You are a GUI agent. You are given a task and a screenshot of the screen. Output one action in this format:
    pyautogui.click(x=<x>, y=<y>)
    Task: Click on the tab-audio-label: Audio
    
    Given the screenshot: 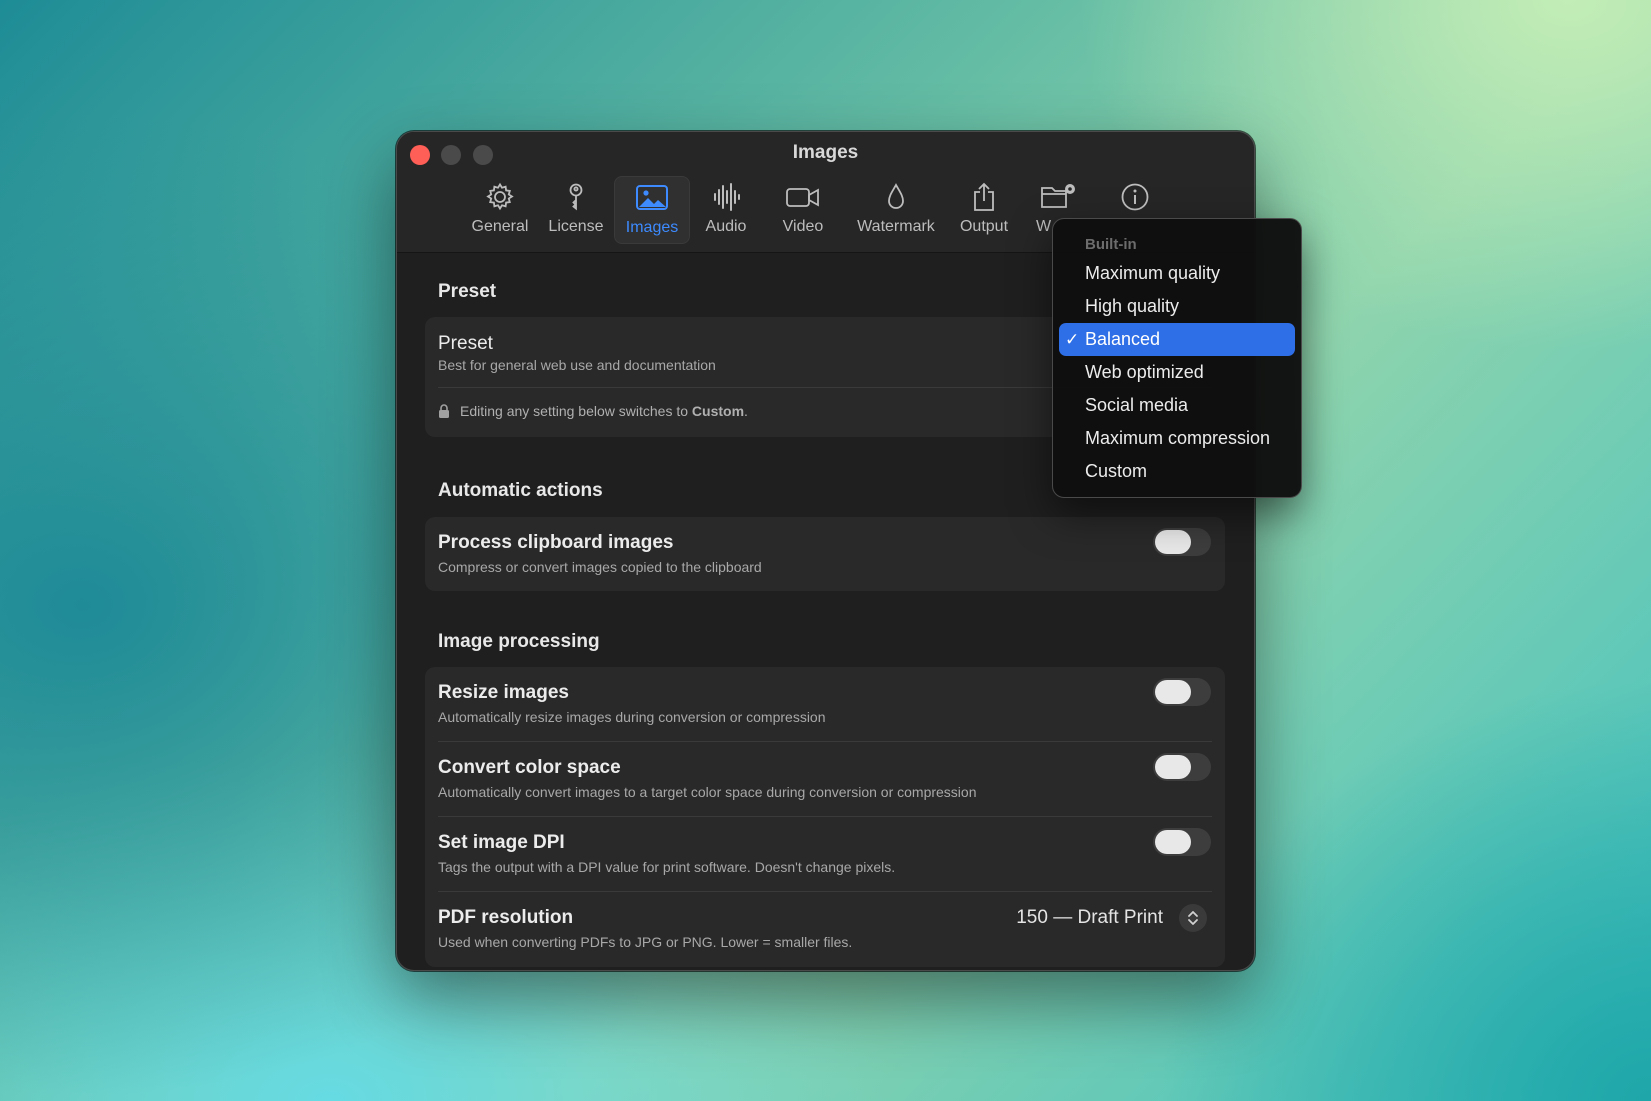 What is the action you would take?
    pyautogui.click(x=726, y=226)
    